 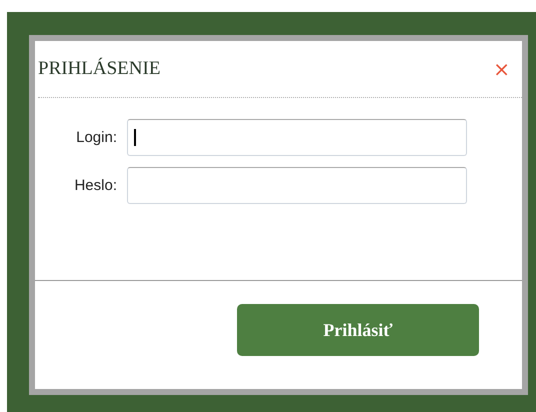 I want to click on dialog-title: PRIHLÁSENIE, so click(x=99, y=69).